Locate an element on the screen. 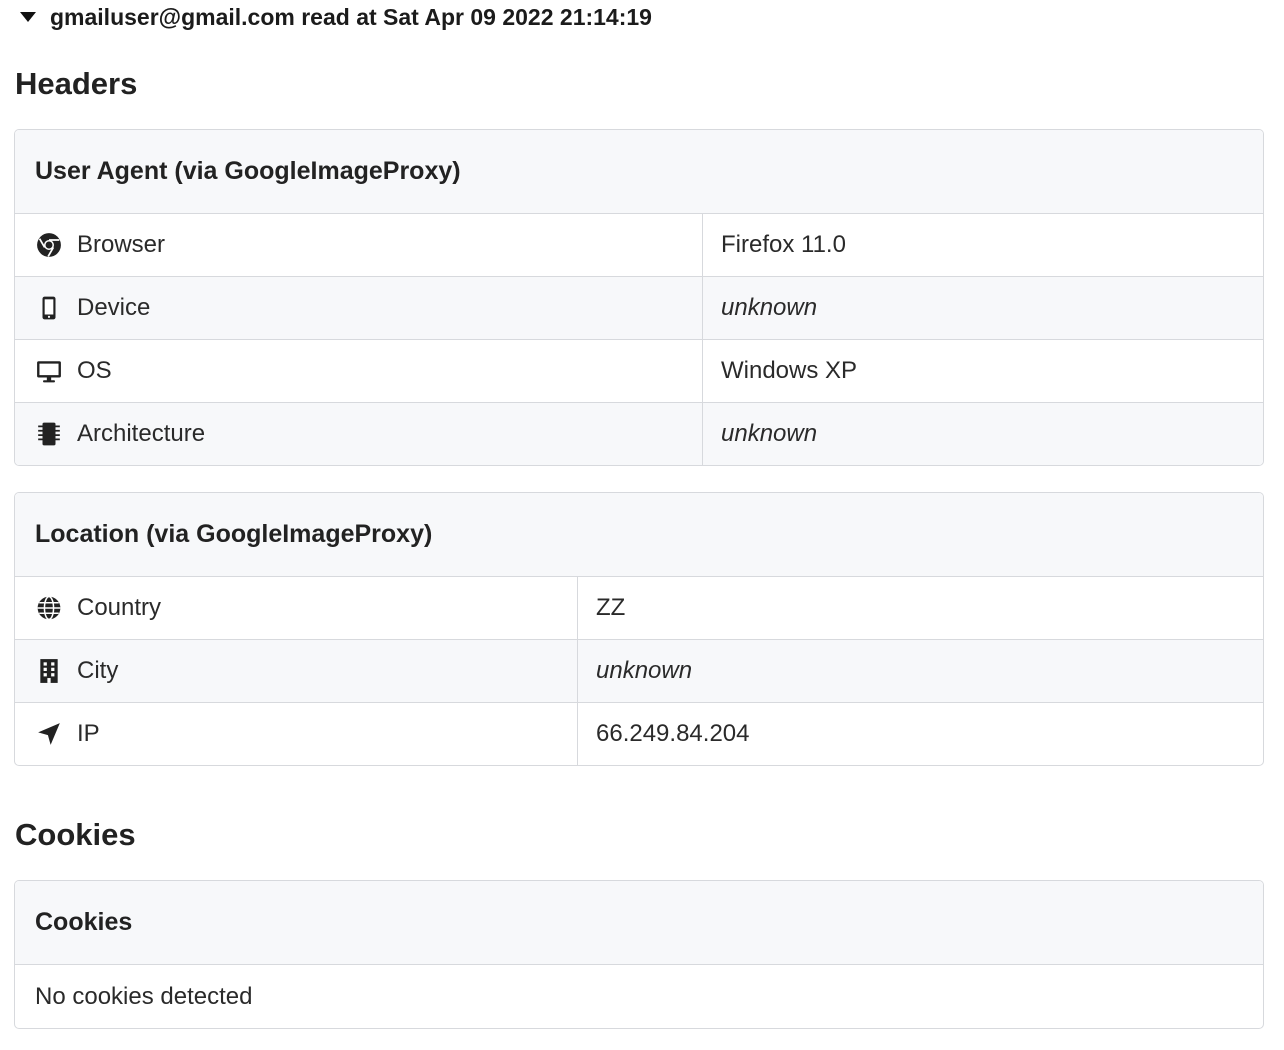  cookies-card: Cookies No cookies detected is located at coordinates (639, 954).